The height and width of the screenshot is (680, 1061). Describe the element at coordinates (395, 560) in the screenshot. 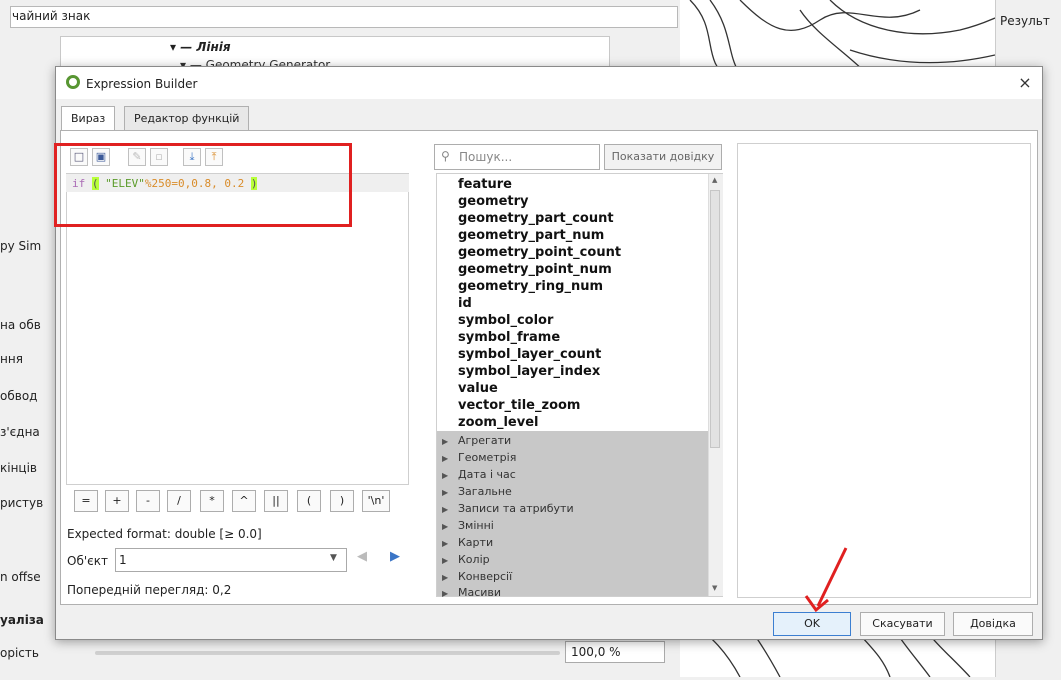

I see `next-feature-button: ▶` at that location.